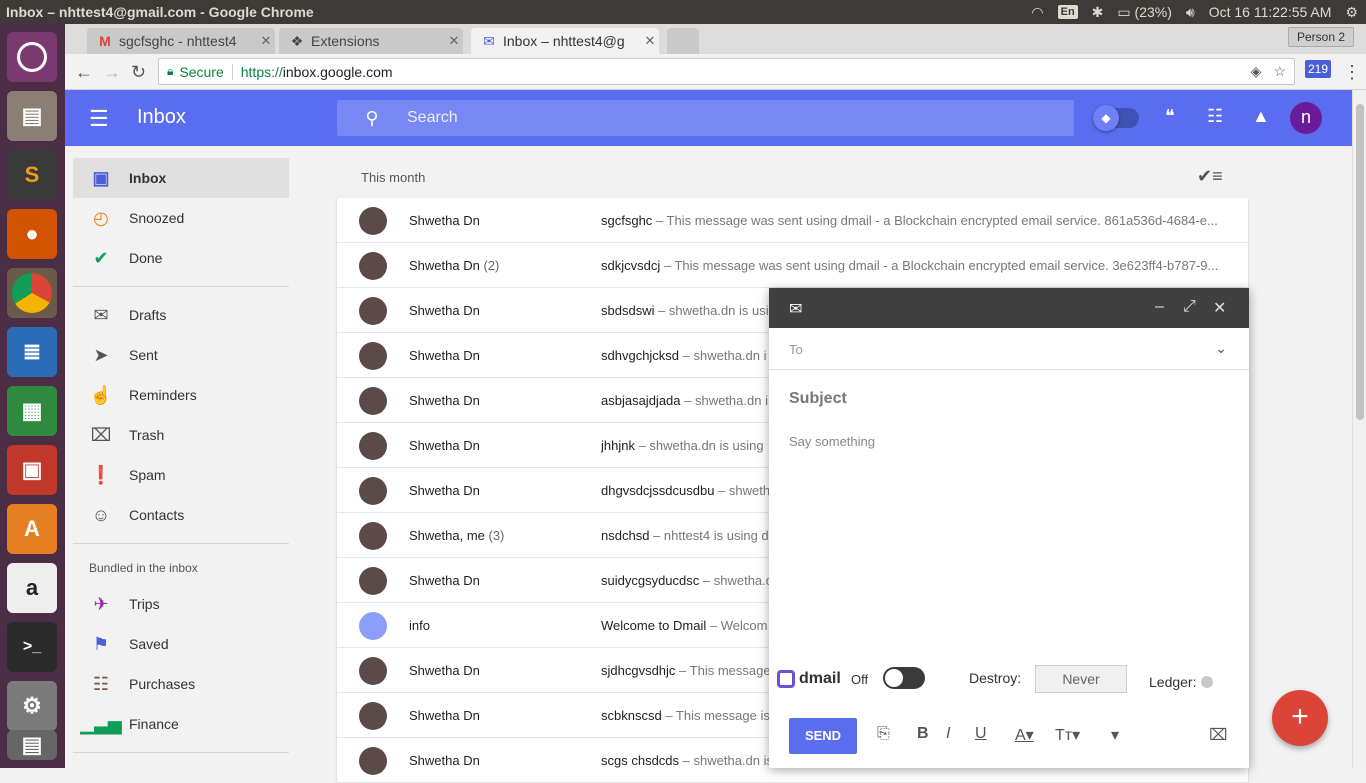 This screenshot has height=783, width=1366. I want to click on tab-extensions: ❖ Extensions ✕, so click(371, 41).